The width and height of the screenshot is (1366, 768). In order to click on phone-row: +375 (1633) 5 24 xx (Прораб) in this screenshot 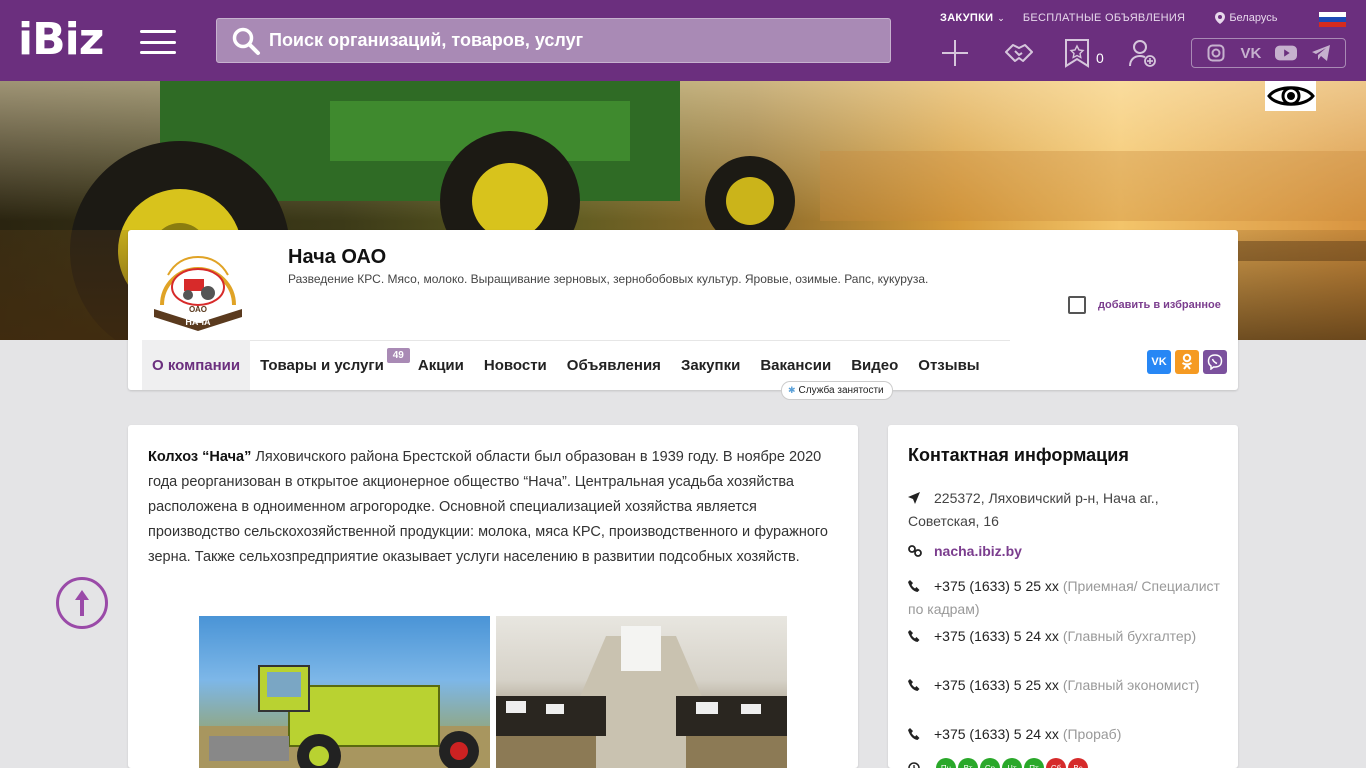, I will do `click(1068, 734)`.